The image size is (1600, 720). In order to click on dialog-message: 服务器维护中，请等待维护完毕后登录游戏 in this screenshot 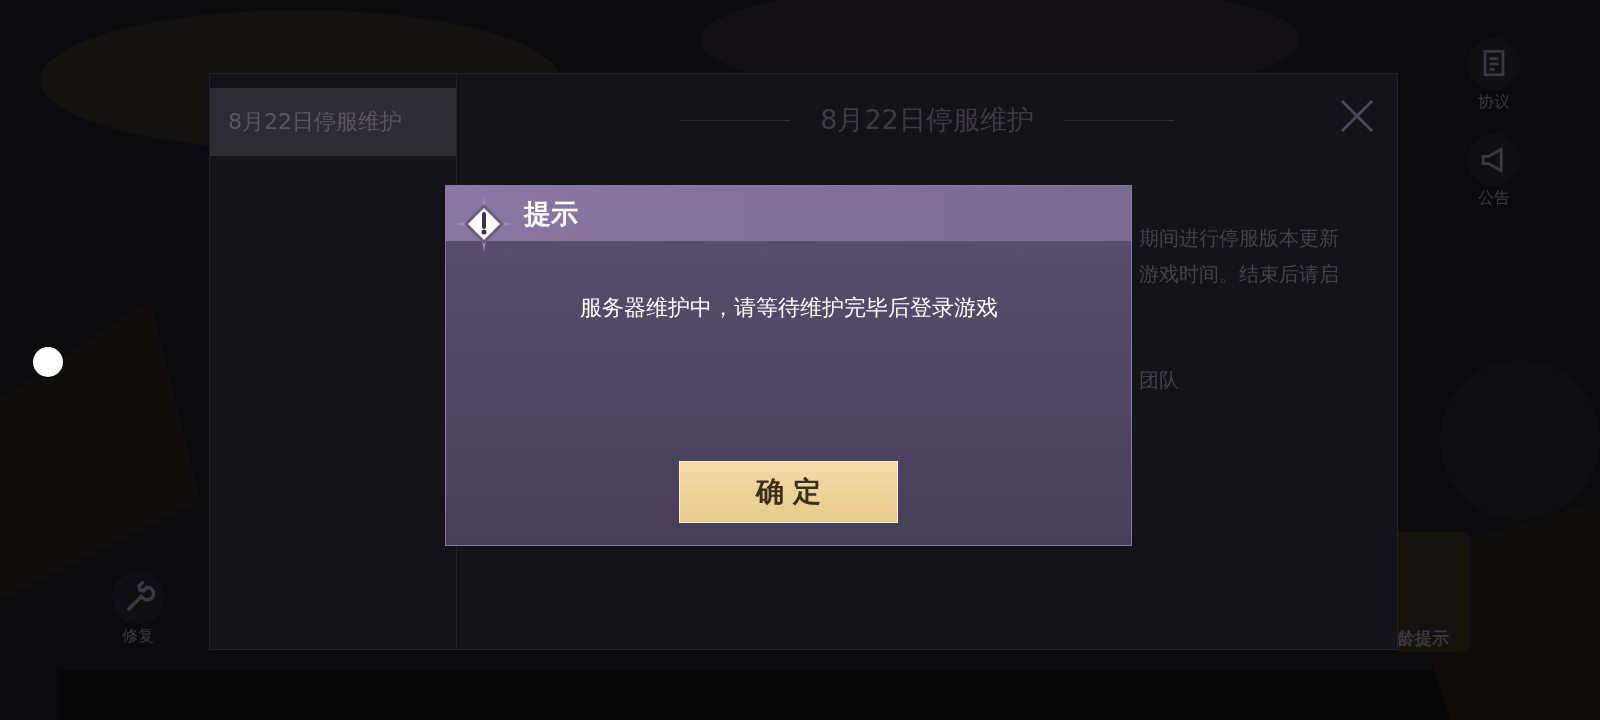, I will do `click(788, 308)`.